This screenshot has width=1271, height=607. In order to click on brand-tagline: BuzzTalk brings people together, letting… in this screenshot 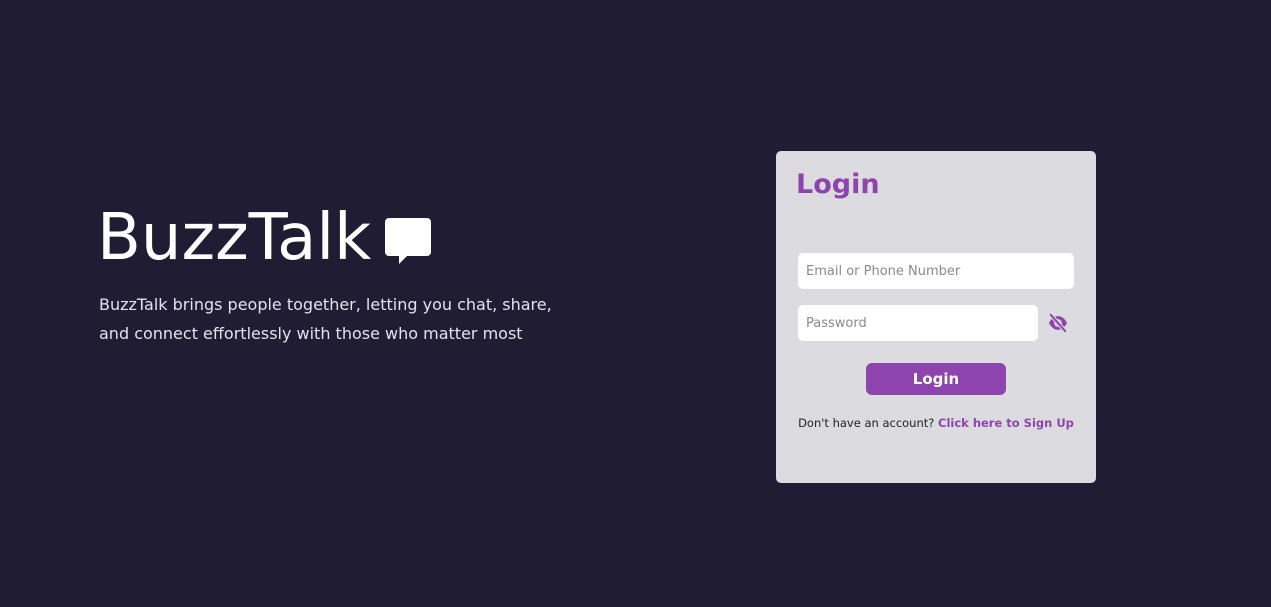, I will do `click(325, 319)`.